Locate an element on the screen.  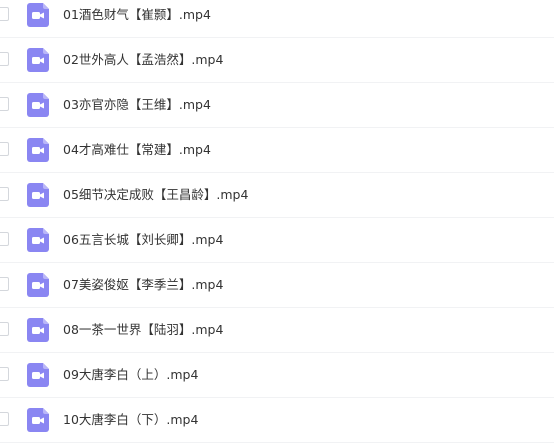
file-row: 01酒色财气【崔颢】.mp4 is located at coordinates (277, 19).